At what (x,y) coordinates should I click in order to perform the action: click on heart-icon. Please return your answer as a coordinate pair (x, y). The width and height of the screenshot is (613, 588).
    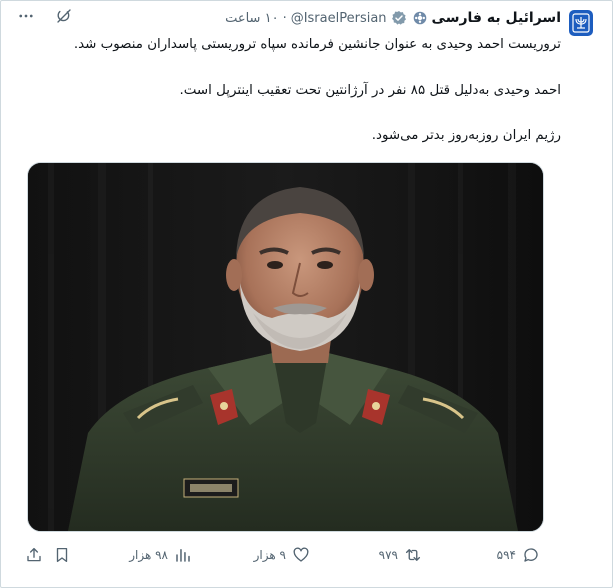
    Looking at the image, I should click on (301, 555).